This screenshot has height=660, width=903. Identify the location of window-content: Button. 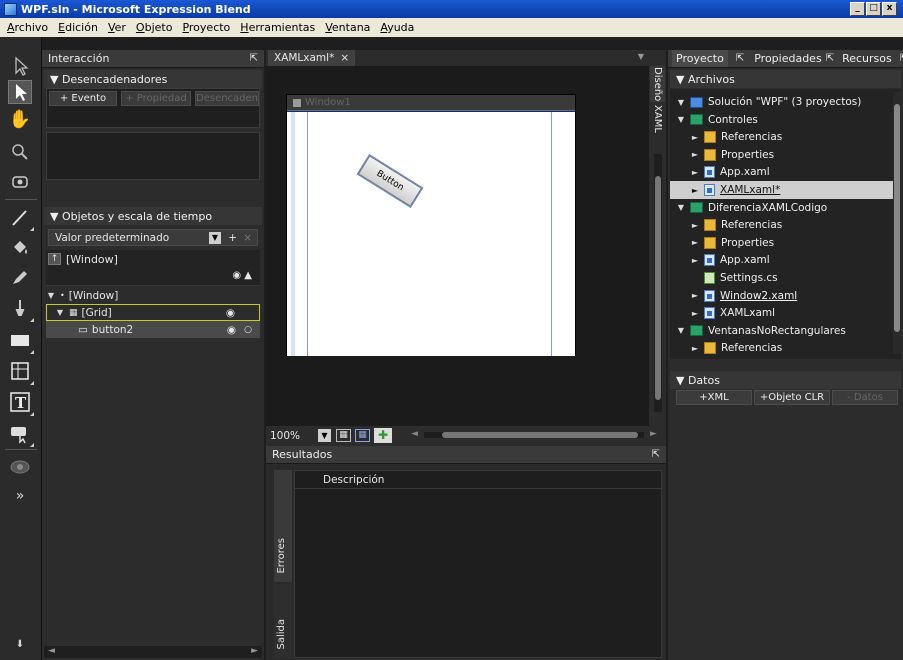
(431, 234).